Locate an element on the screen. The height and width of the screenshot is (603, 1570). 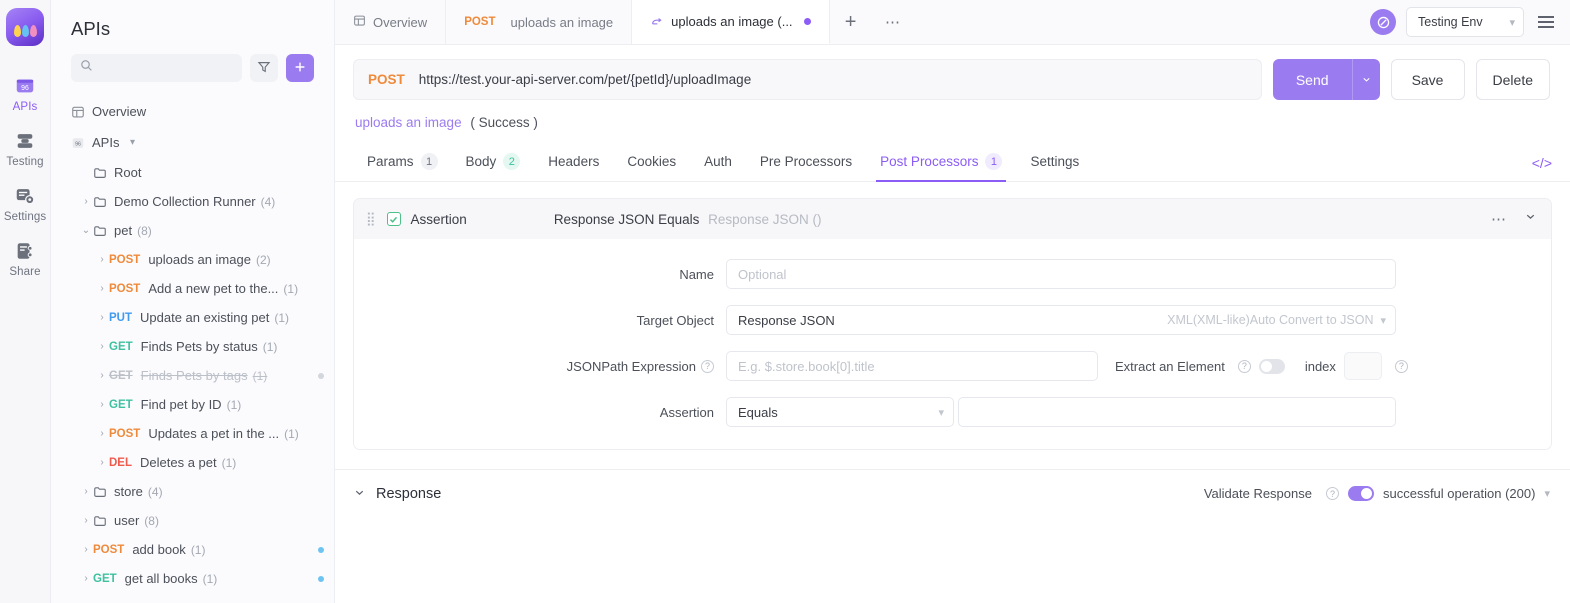
section-tab-settings: Settings is located at coordinates (1054, 162).